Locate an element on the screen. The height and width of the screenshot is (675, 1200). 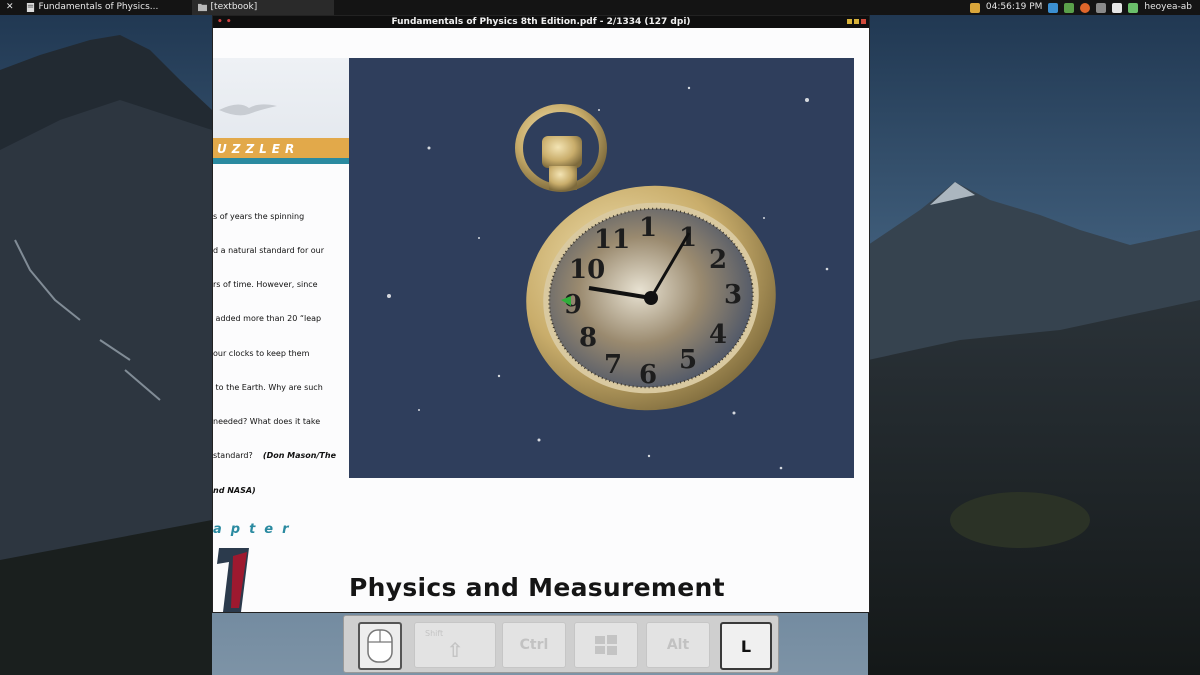
alt-key: Alt is located at coordinates (678, 645).